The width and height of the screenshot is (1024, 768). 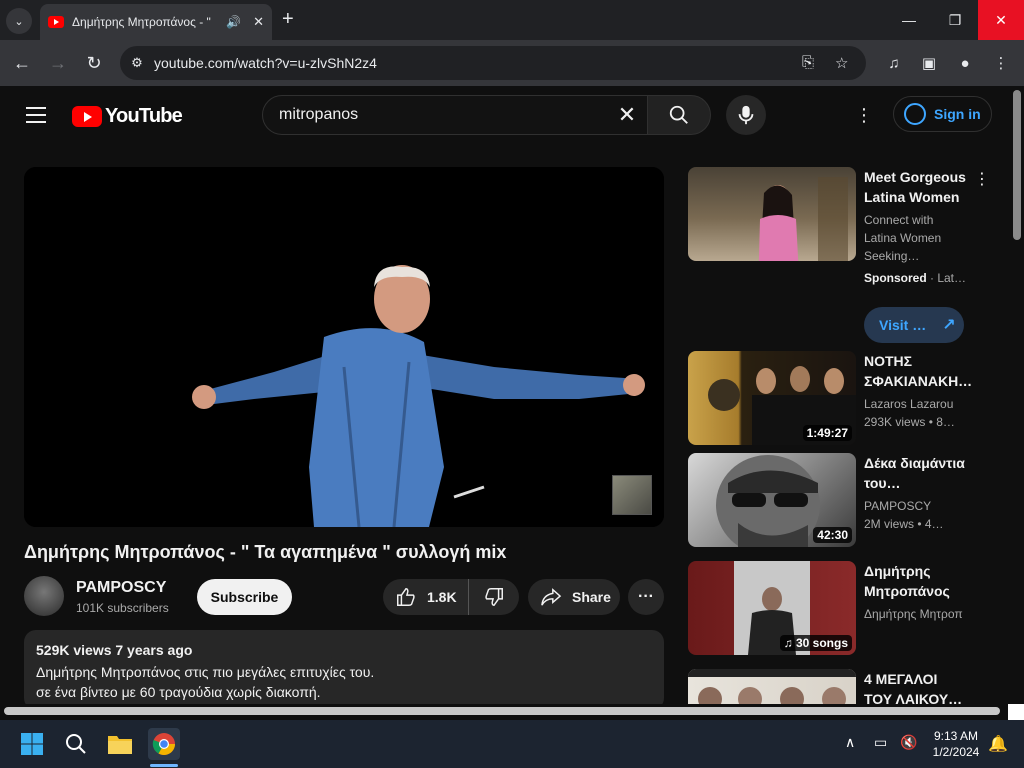 I want to click on media-controls-icon: ♫, so click(x=894, y=63).